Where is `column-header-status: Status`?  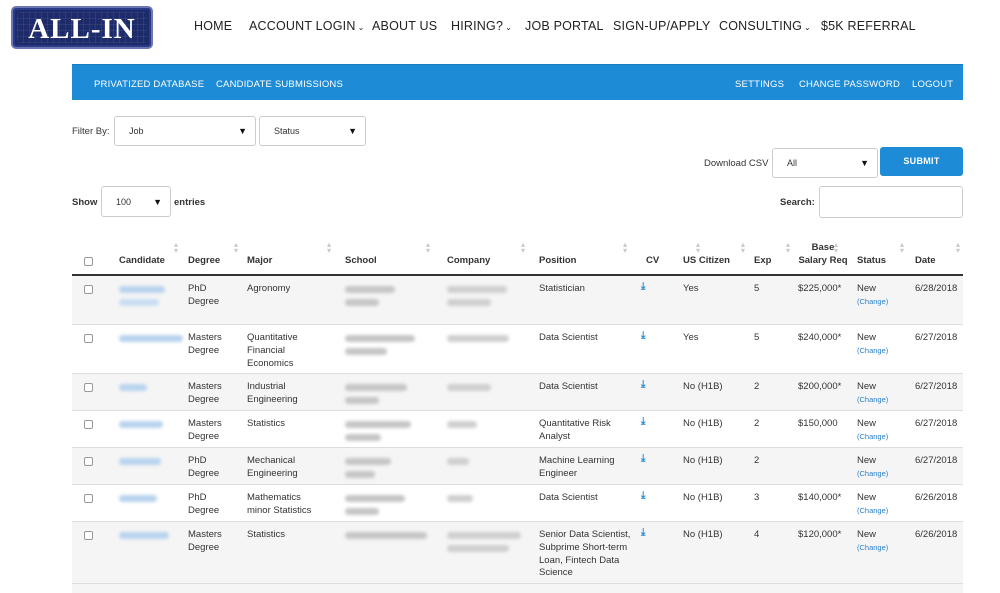
column-header-status: Status is located at coordinates (882, 261).